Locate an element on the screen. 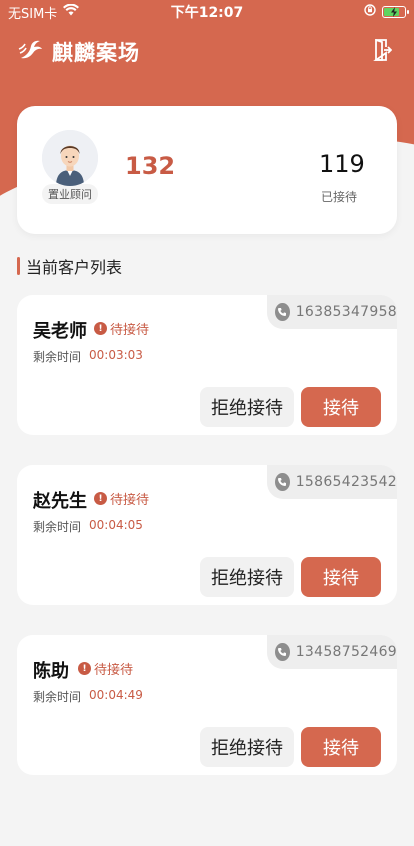 The width and height of the screenshot is (414, 846). customer-name: 陈助 is located at coordinates (51, 671).